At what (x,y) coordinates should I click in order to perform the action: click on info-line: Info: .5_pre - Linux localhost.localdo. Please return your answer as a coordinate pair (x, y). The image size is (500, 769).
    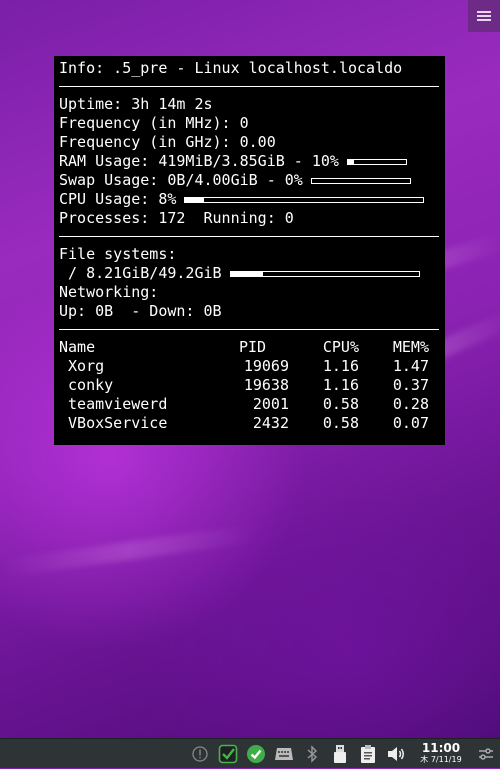
    Looking at the image, I should click on (231, 68).